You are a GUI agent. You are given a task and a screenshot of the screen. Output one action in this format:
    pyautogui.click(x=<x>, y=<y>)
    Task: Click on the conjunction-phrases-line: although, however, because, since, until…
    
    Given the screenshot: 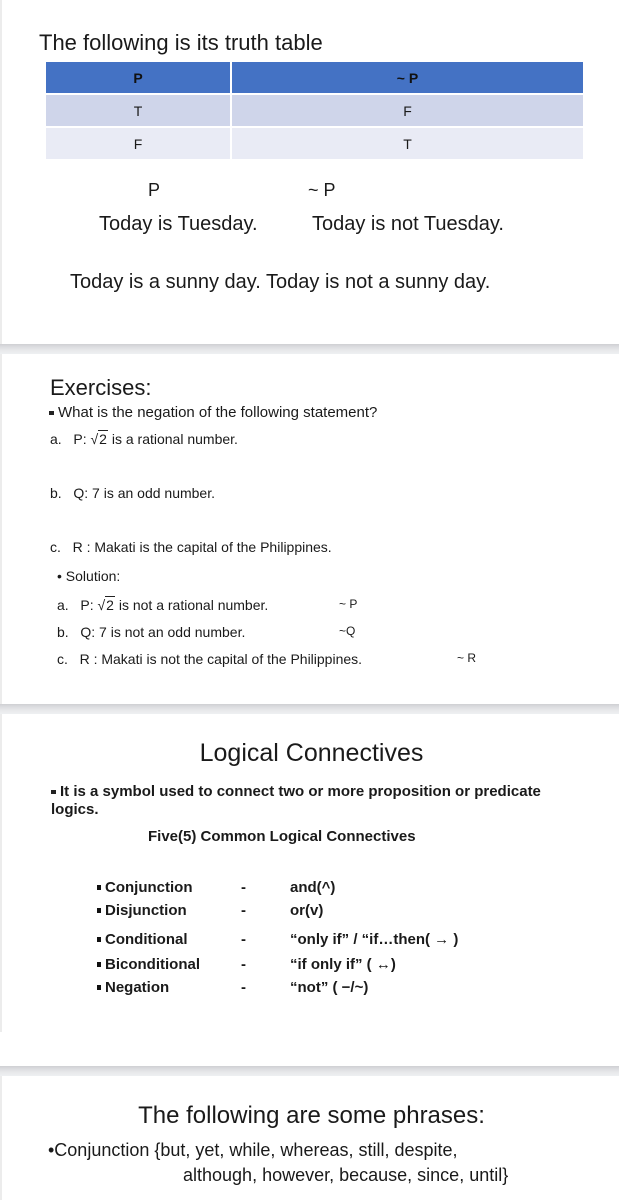 What is the action you would take?
    pyautogui.click(x=346, y=1175)
    